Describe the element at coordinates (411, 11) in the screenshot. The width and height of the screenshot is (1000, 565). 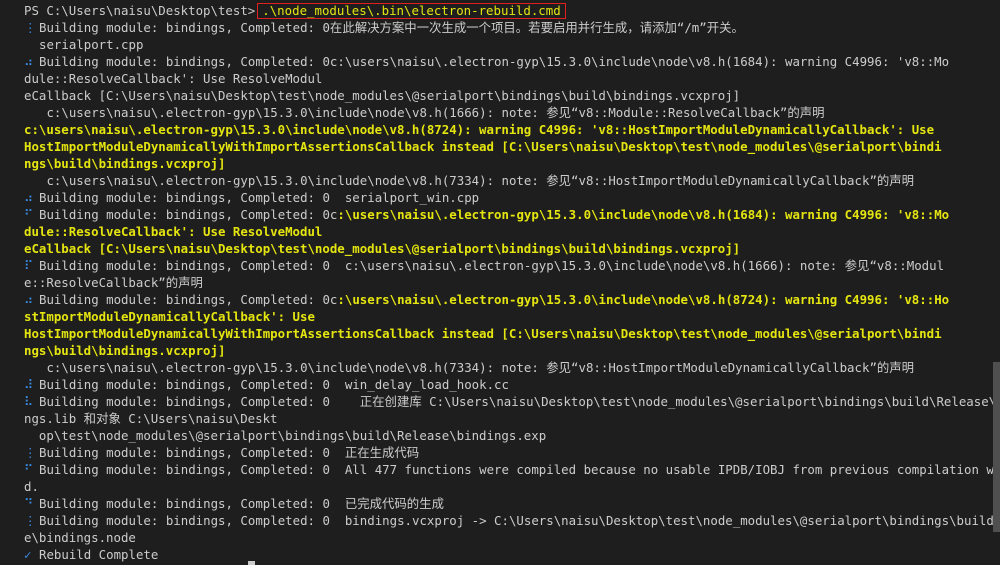
I see `command-text: .\node_modules\.bin\electron-rebuild.cmd` at that location.